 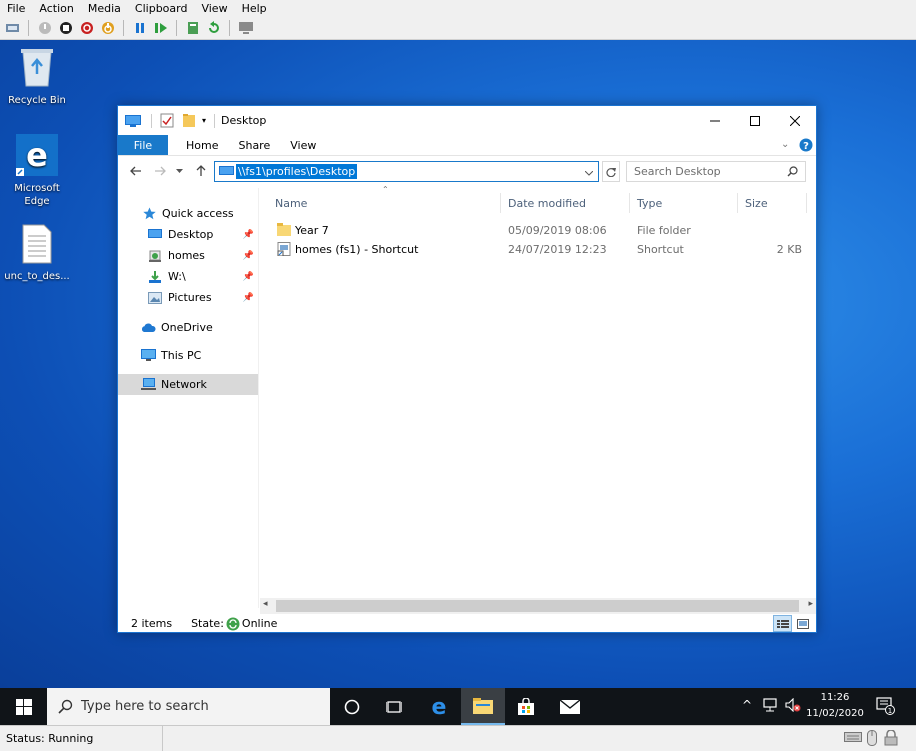 I want to click on taskbar-store-button, so click(x=526, y=706).